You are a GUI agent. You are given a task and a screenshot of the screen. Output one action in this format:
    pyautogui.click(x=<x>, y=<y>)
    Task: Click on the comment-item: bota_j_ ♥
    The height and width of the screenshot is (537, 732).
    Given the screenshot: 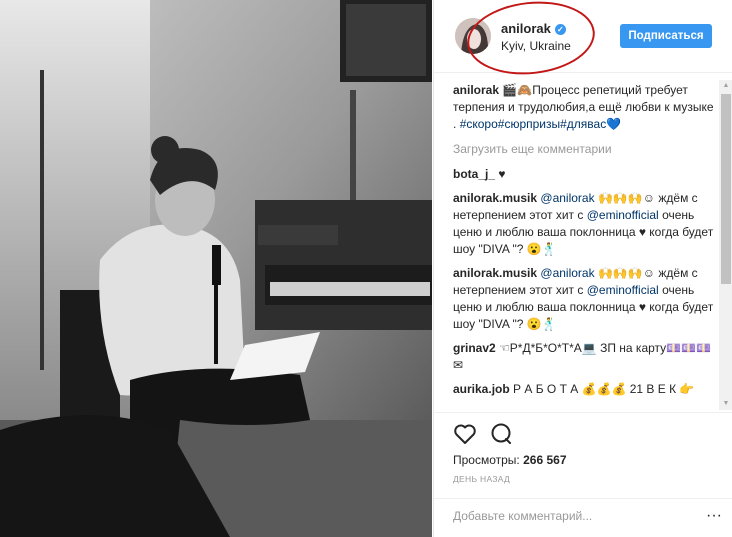 What is the action you would take?
    pyautogui.click(x=584, y=174)
    